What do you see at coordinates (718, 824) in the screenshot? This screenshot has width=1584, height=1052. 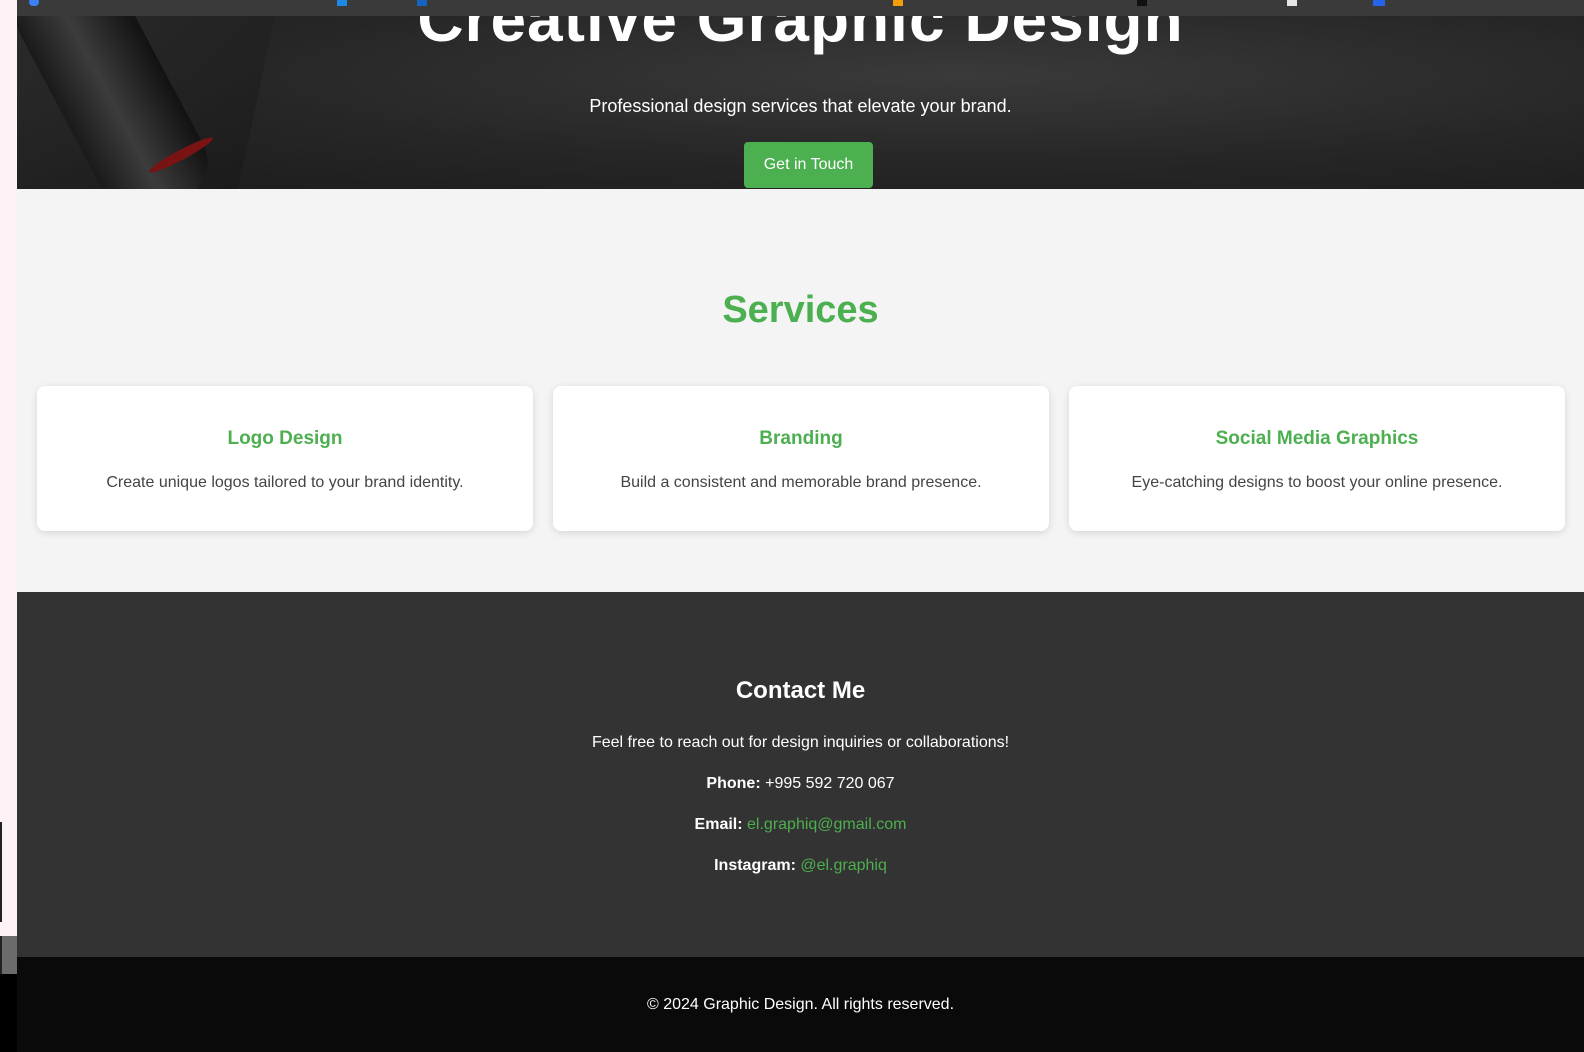 I see `email-label: Email:` at bounding box center [718, 824].